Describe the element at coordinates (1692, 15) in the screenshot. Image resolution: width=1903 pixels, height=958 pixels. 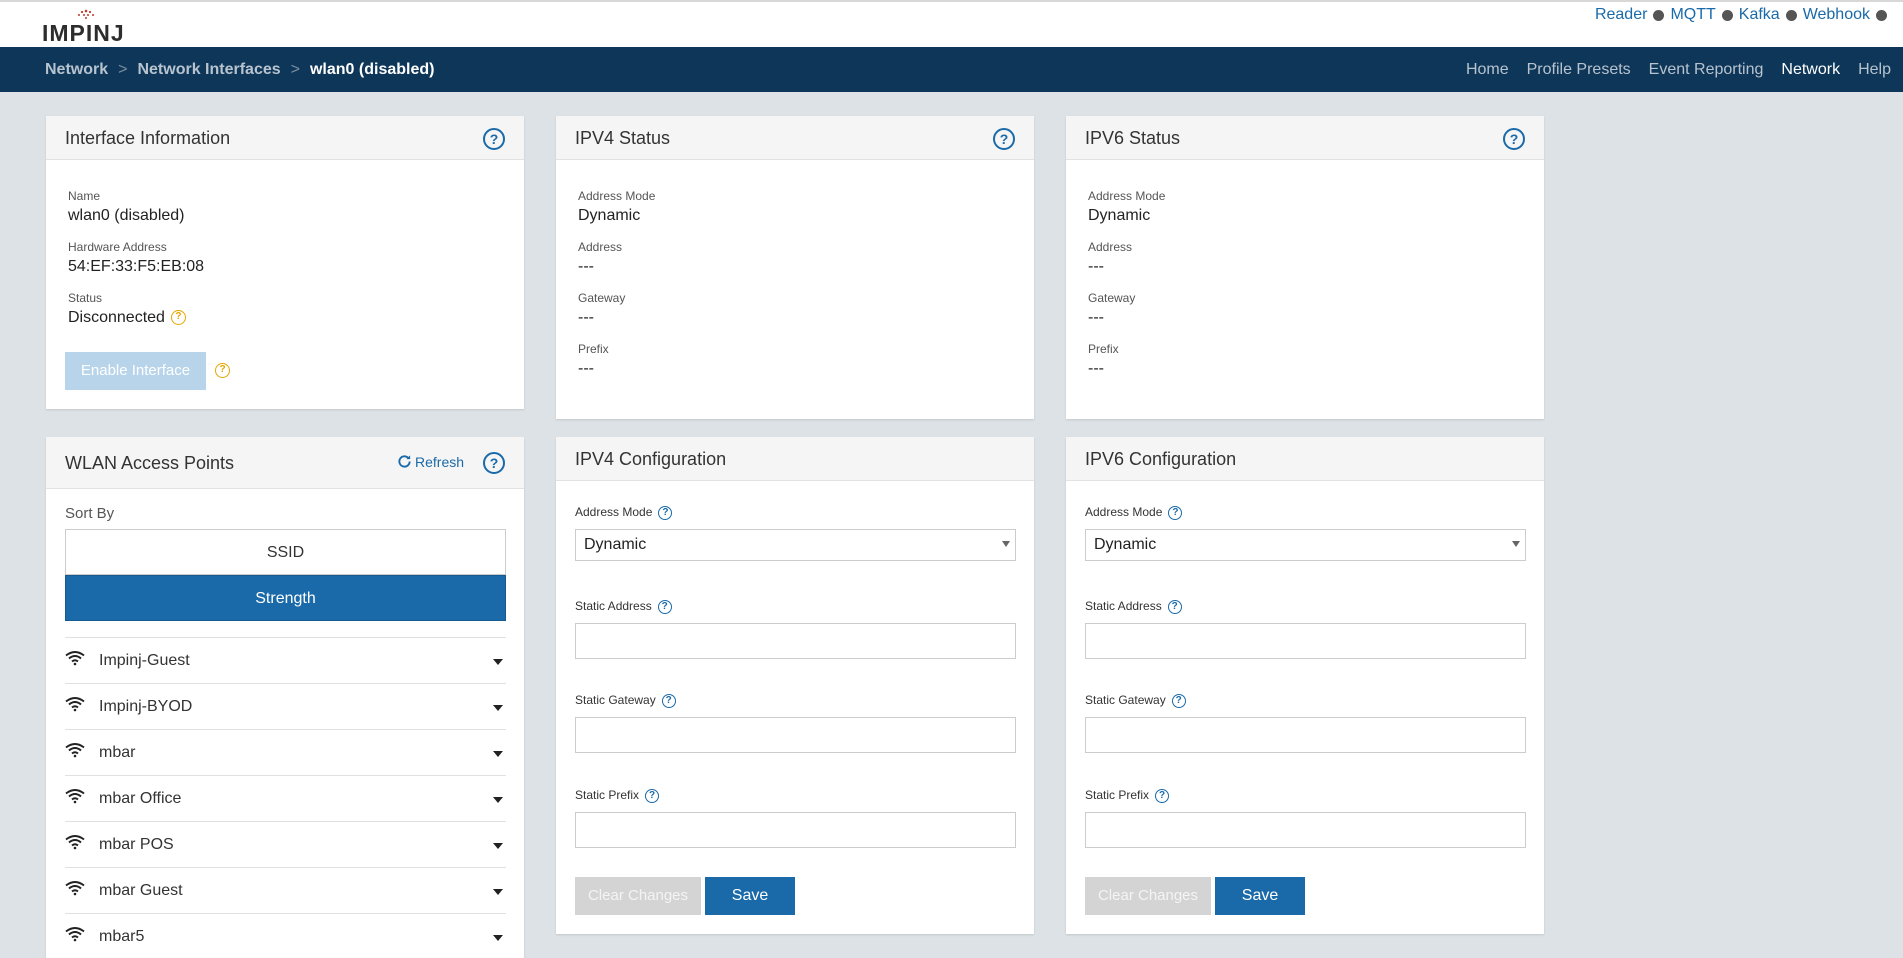
I see `status-link-mqtt: MQTT` at that location.